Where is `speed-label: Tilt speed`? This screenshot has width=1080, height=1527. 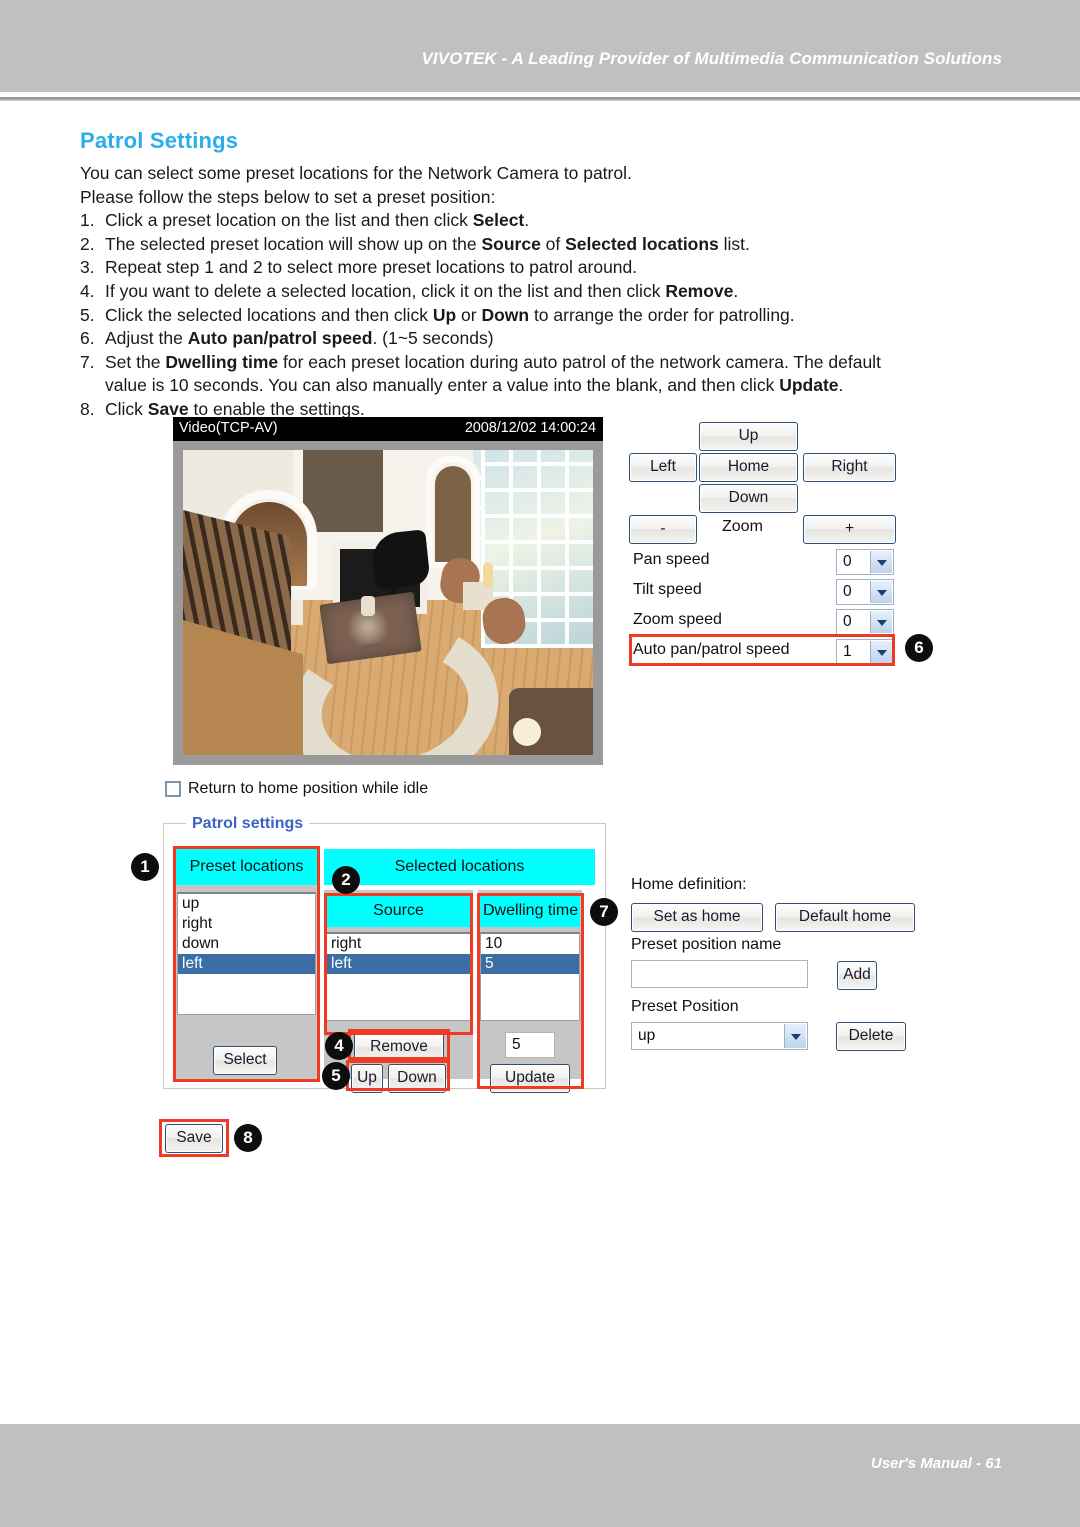
speed-label: Tilt speed is located at coordinates (667, 589).